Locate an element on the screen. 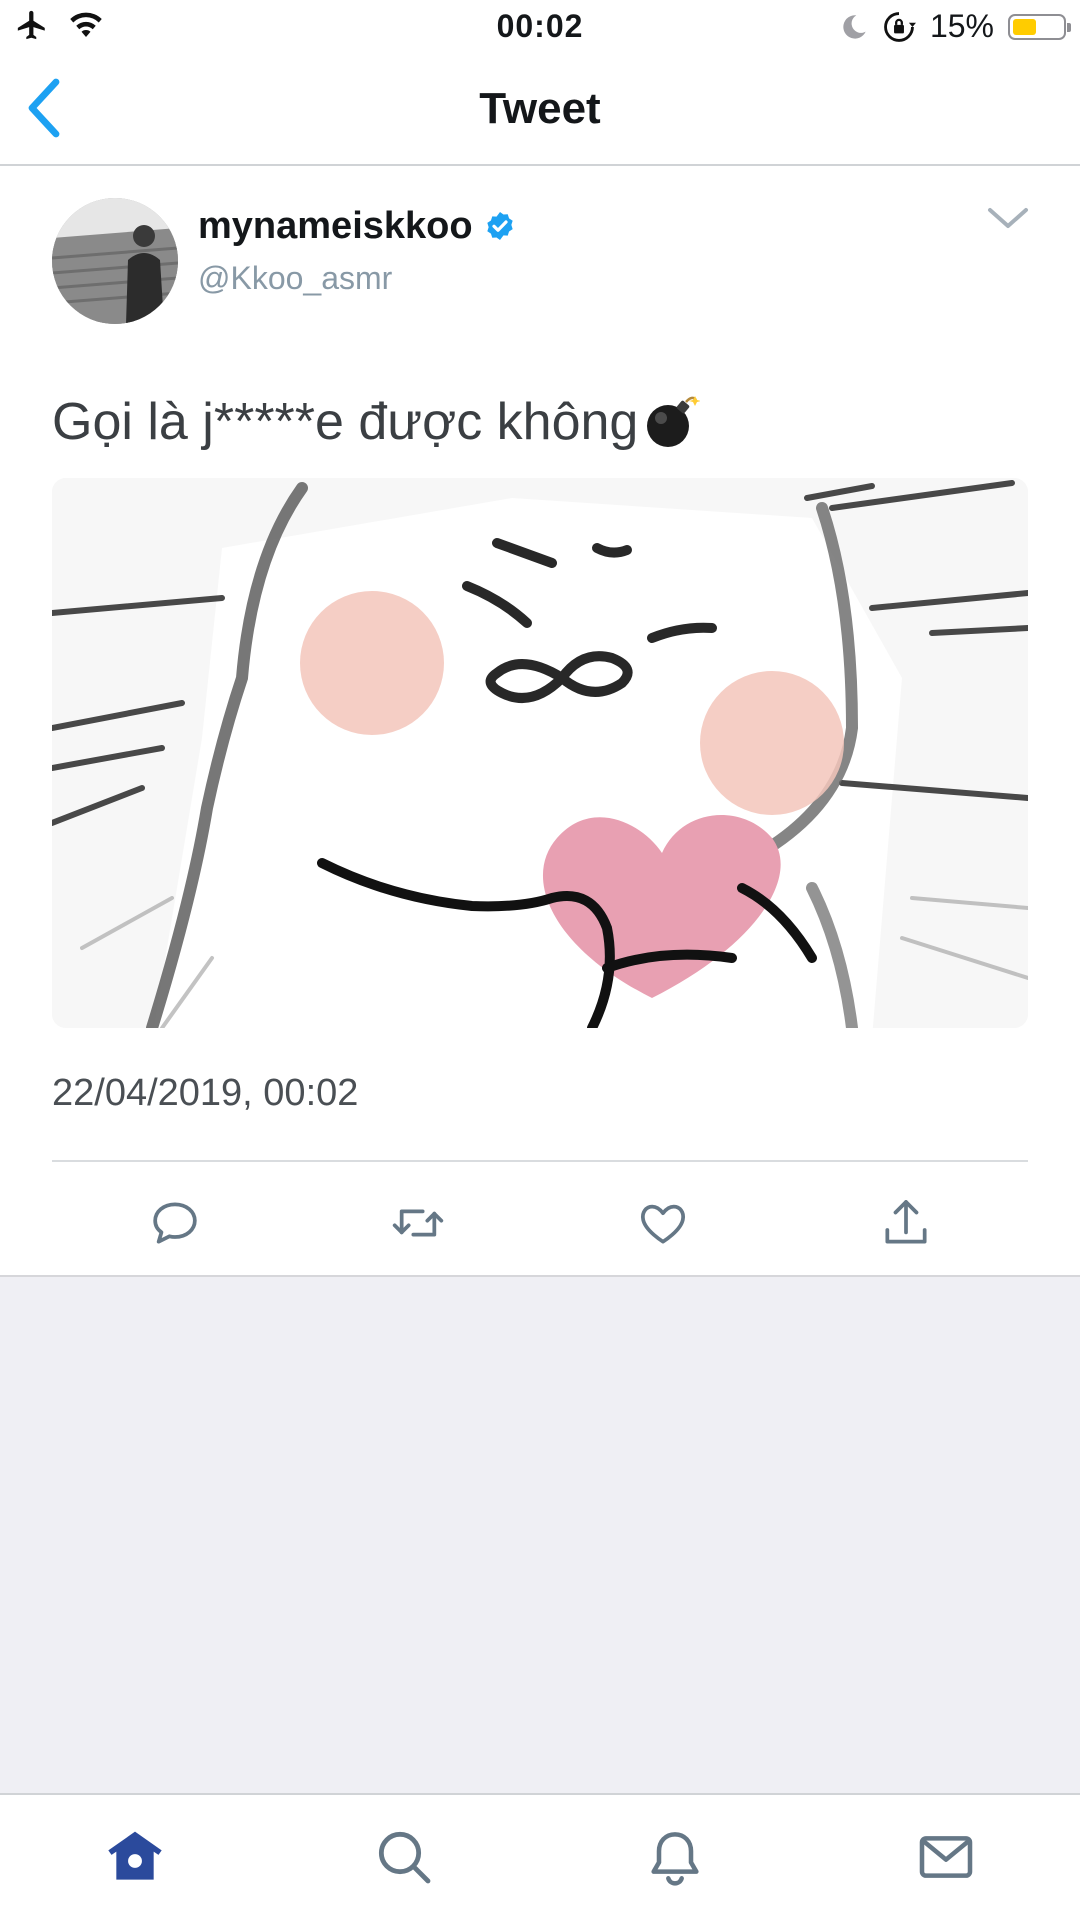  home-icon is located at coordinates (135, 1855).